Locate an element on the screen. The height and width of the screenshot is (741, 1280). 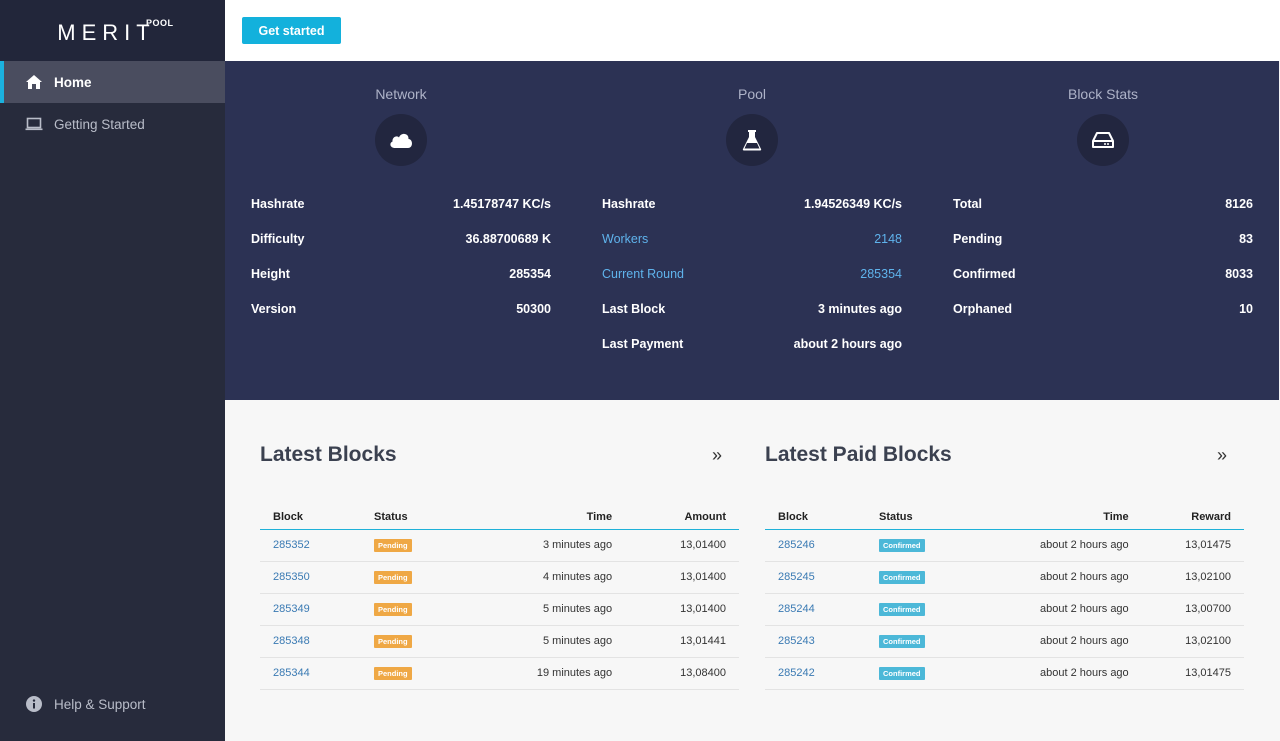
table-row: 285242 Confirmed about 2 hours ago 13,01475 is located at coordinates (1004, 673).